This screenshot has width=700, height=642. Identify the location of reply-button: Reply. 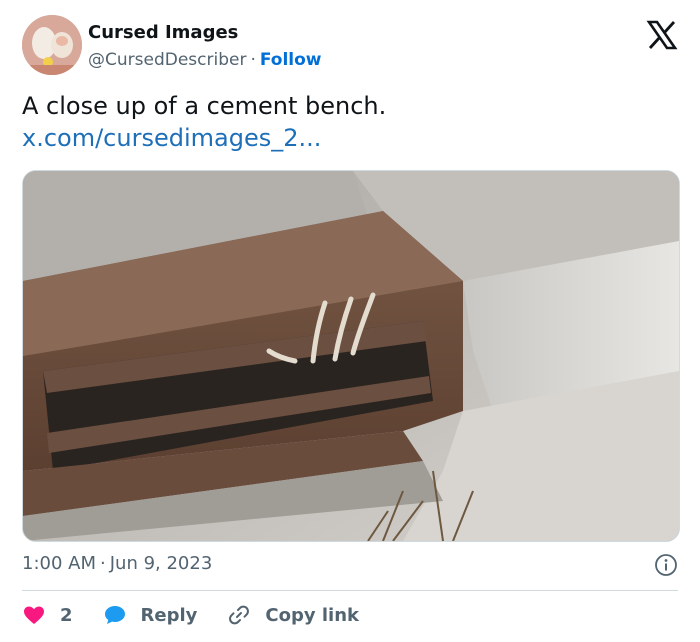
(150, 615).